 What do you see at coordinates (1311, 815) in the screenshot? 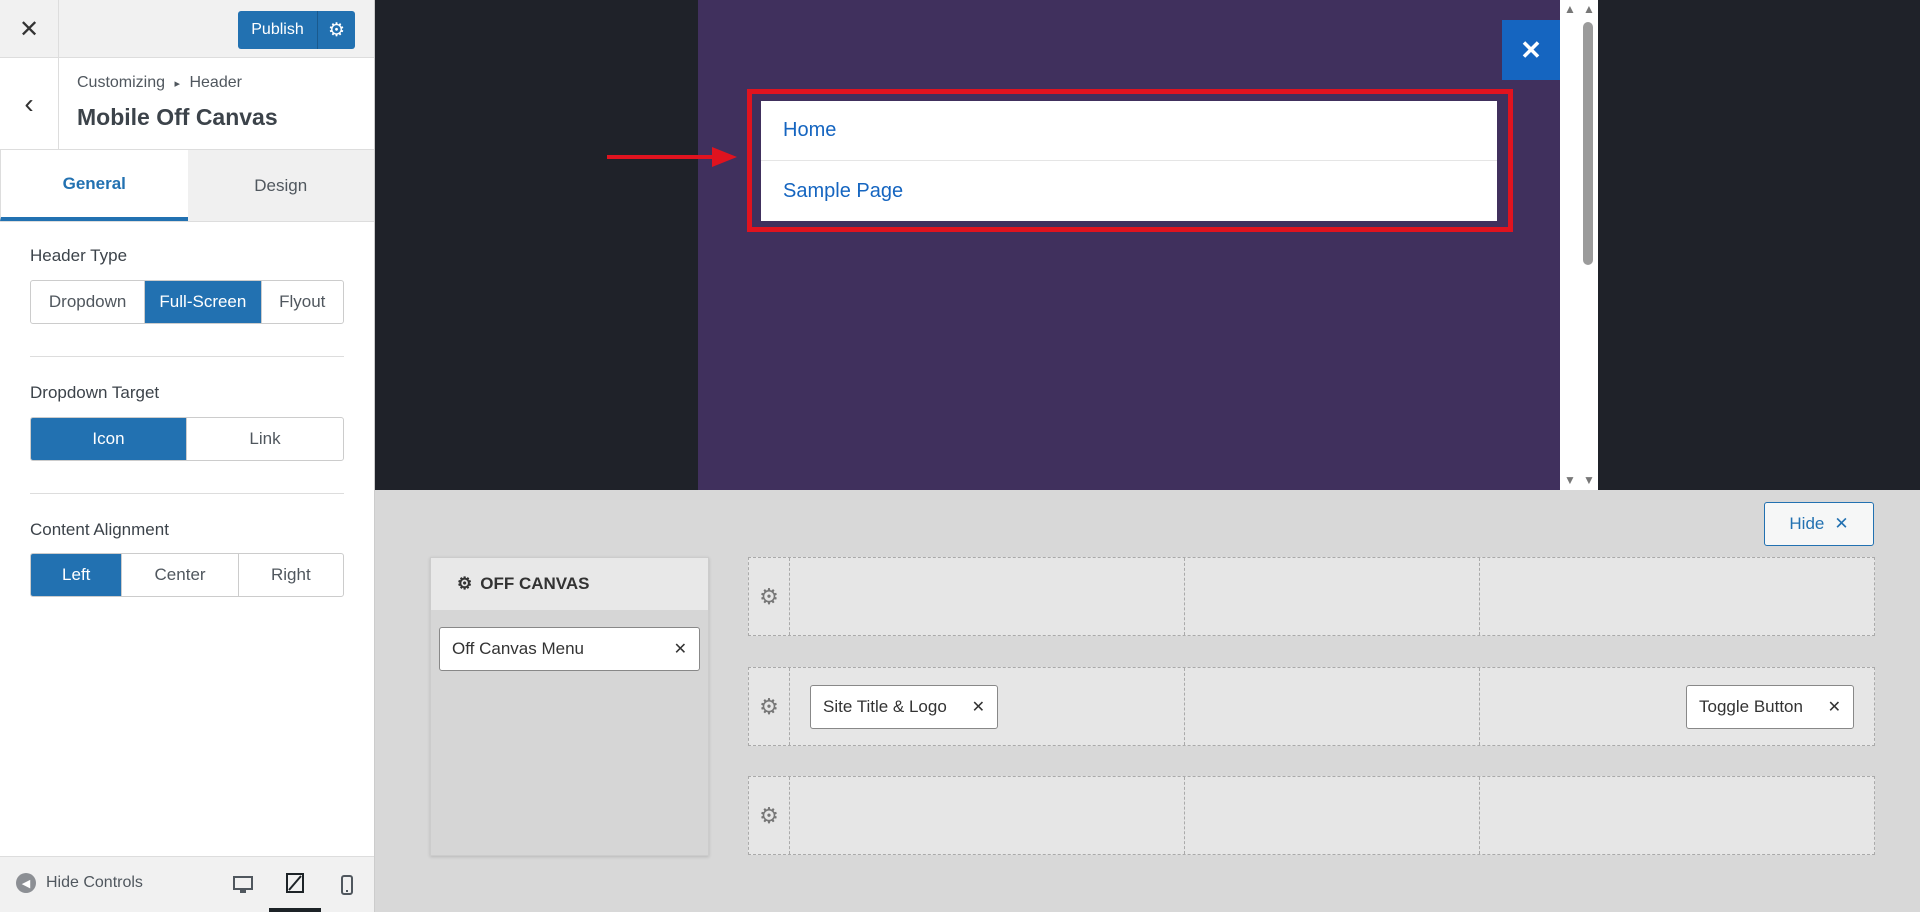
I see `builder-row-bottom: ⚙` at bounding box center [1311, 815].